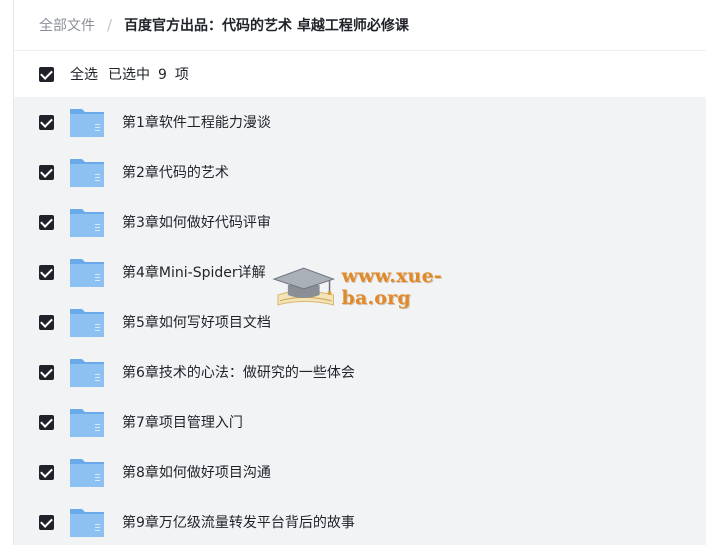 Image resolution: width=706 pixels, height=545 pixels. I want to click on breadcrumb: 全部文件 / 百度官方出品：代码的艺术 卓越工程师必修课, so click(360, 25).